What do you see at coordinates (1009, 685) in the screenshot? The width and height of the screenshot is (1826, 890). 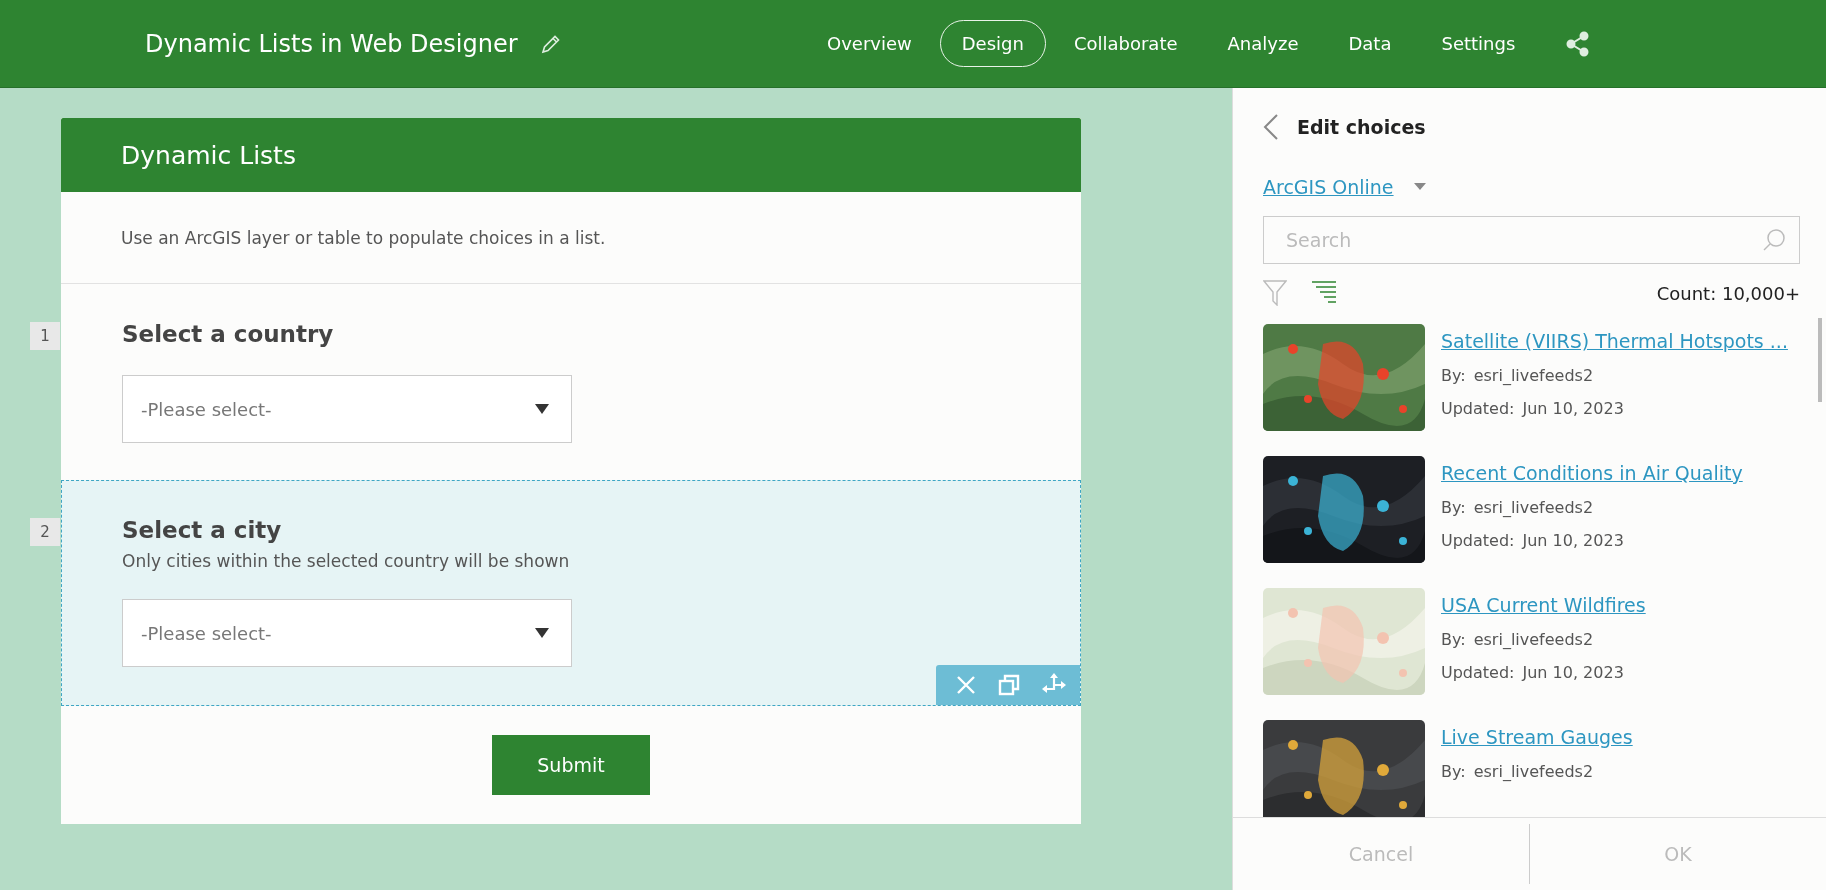 I see `duplicate-icon` at bounding box center [1009, 685].